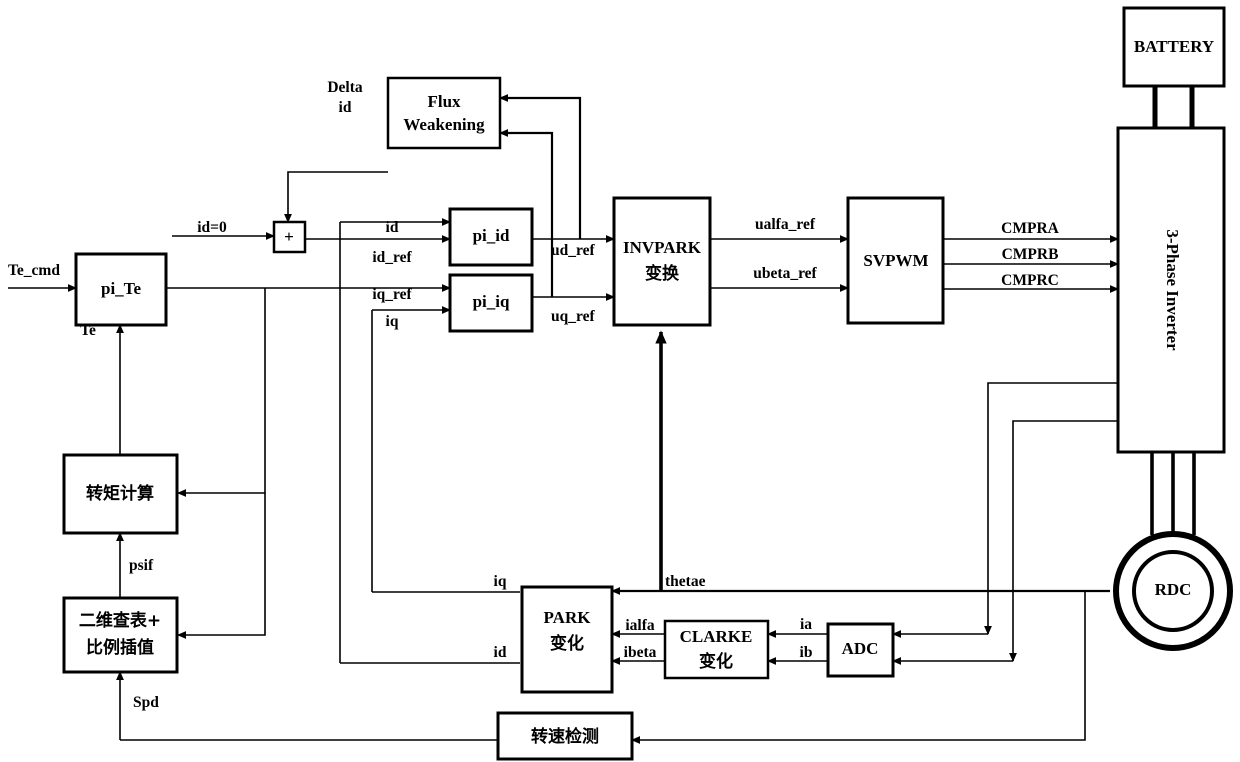 Image resolution: width=1240 pixels, height=762 pixels. What do you see at coordinates (785, 224) in the screenshot?
I see `label-ualfa-ref: ualfa_ref` at bounding box center [785, 224].